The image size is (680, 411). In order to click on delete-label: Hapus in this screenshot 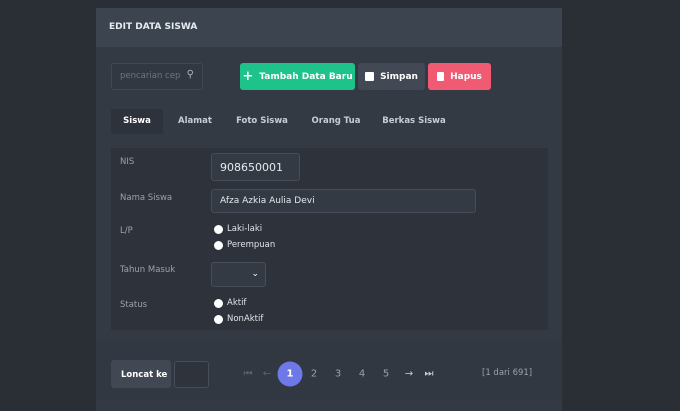, I will do `click(466, 76)`.